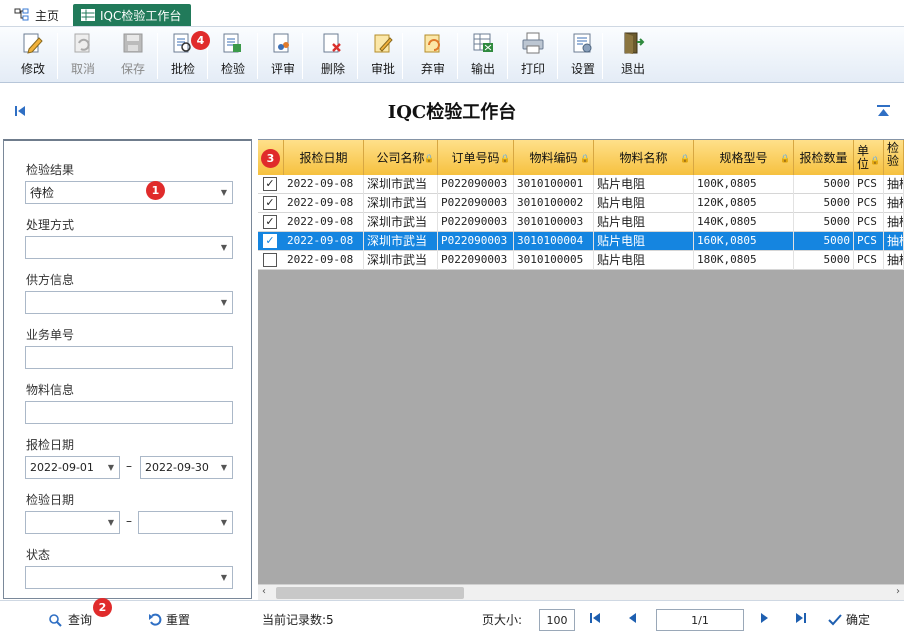  Describe the element at coordinates (744, 241) in the screenshot. I see `cell-spec: 160K,0805` at that location.